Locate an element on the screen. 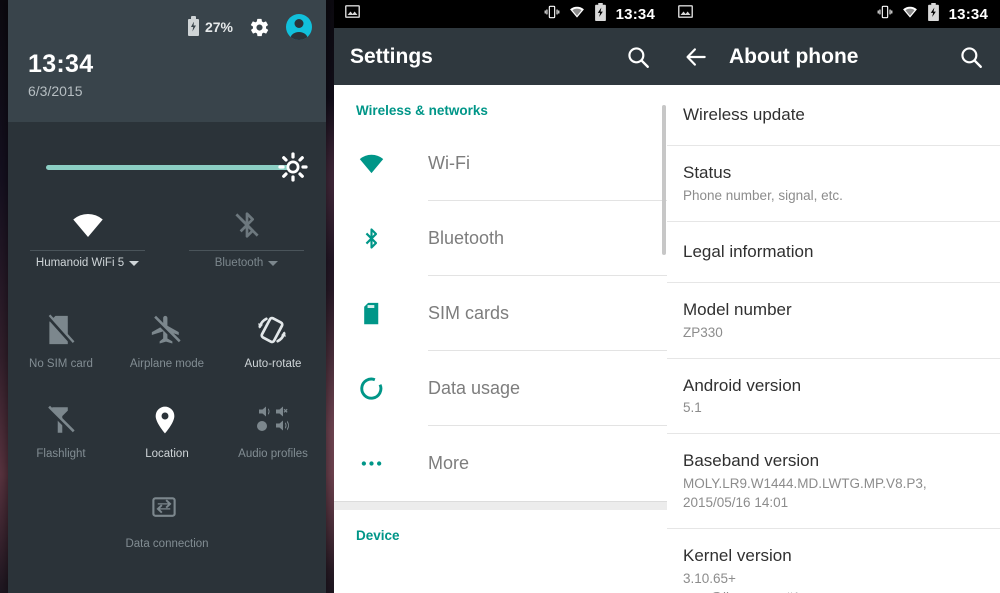 The width and height of the screenshot is (1000, 593). brightness-icon is located at coordinates (293, 167).